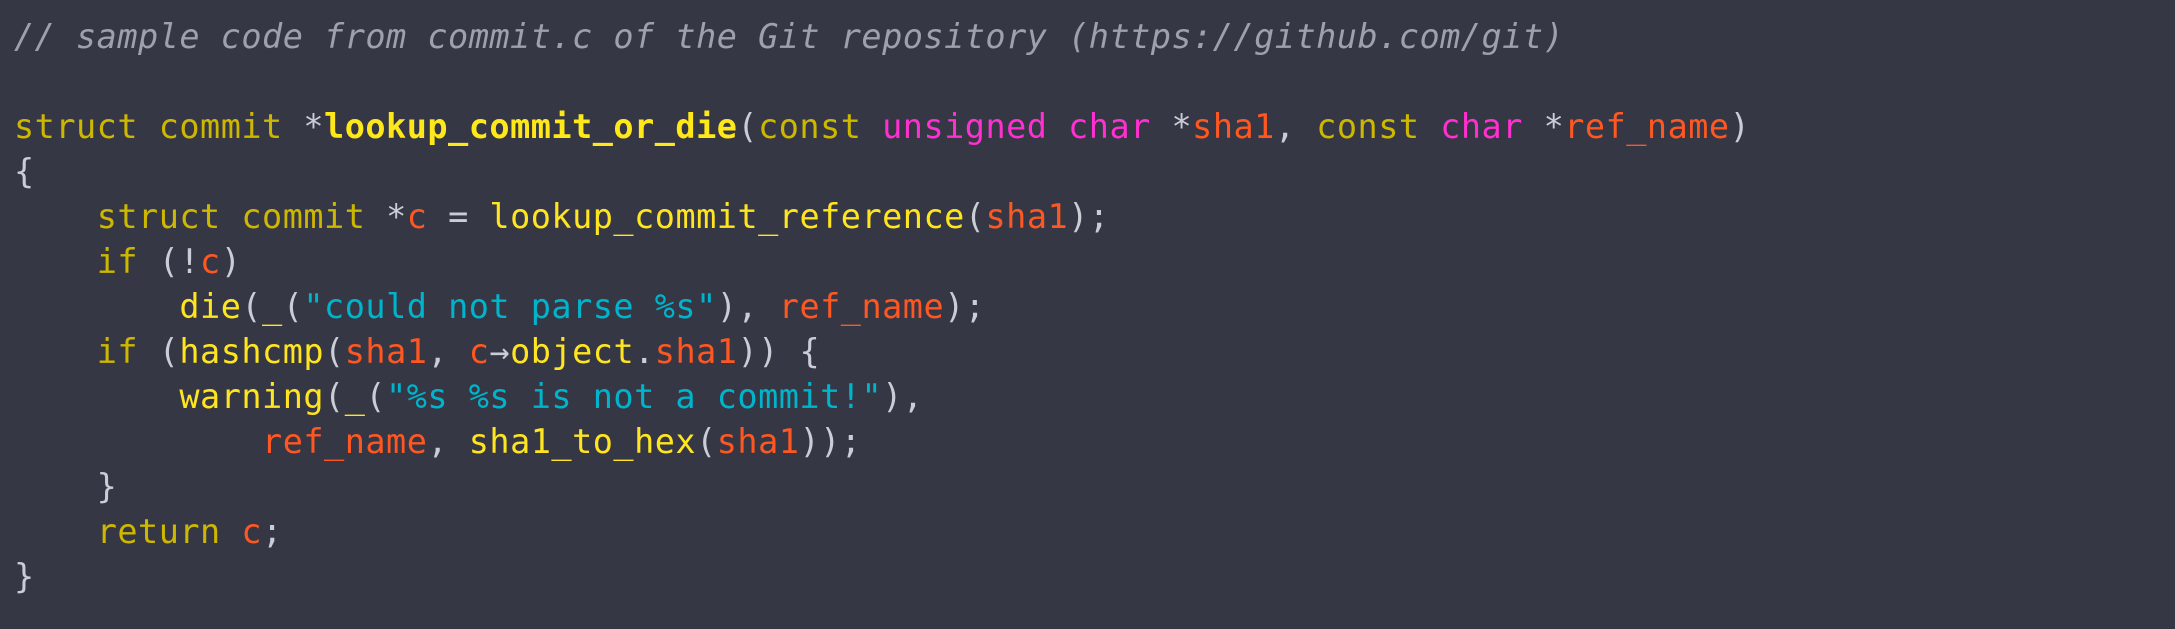 The image size is (2175, 629). I want to click on token-func-b: lookup_commit_or_die, so click(531, 126).